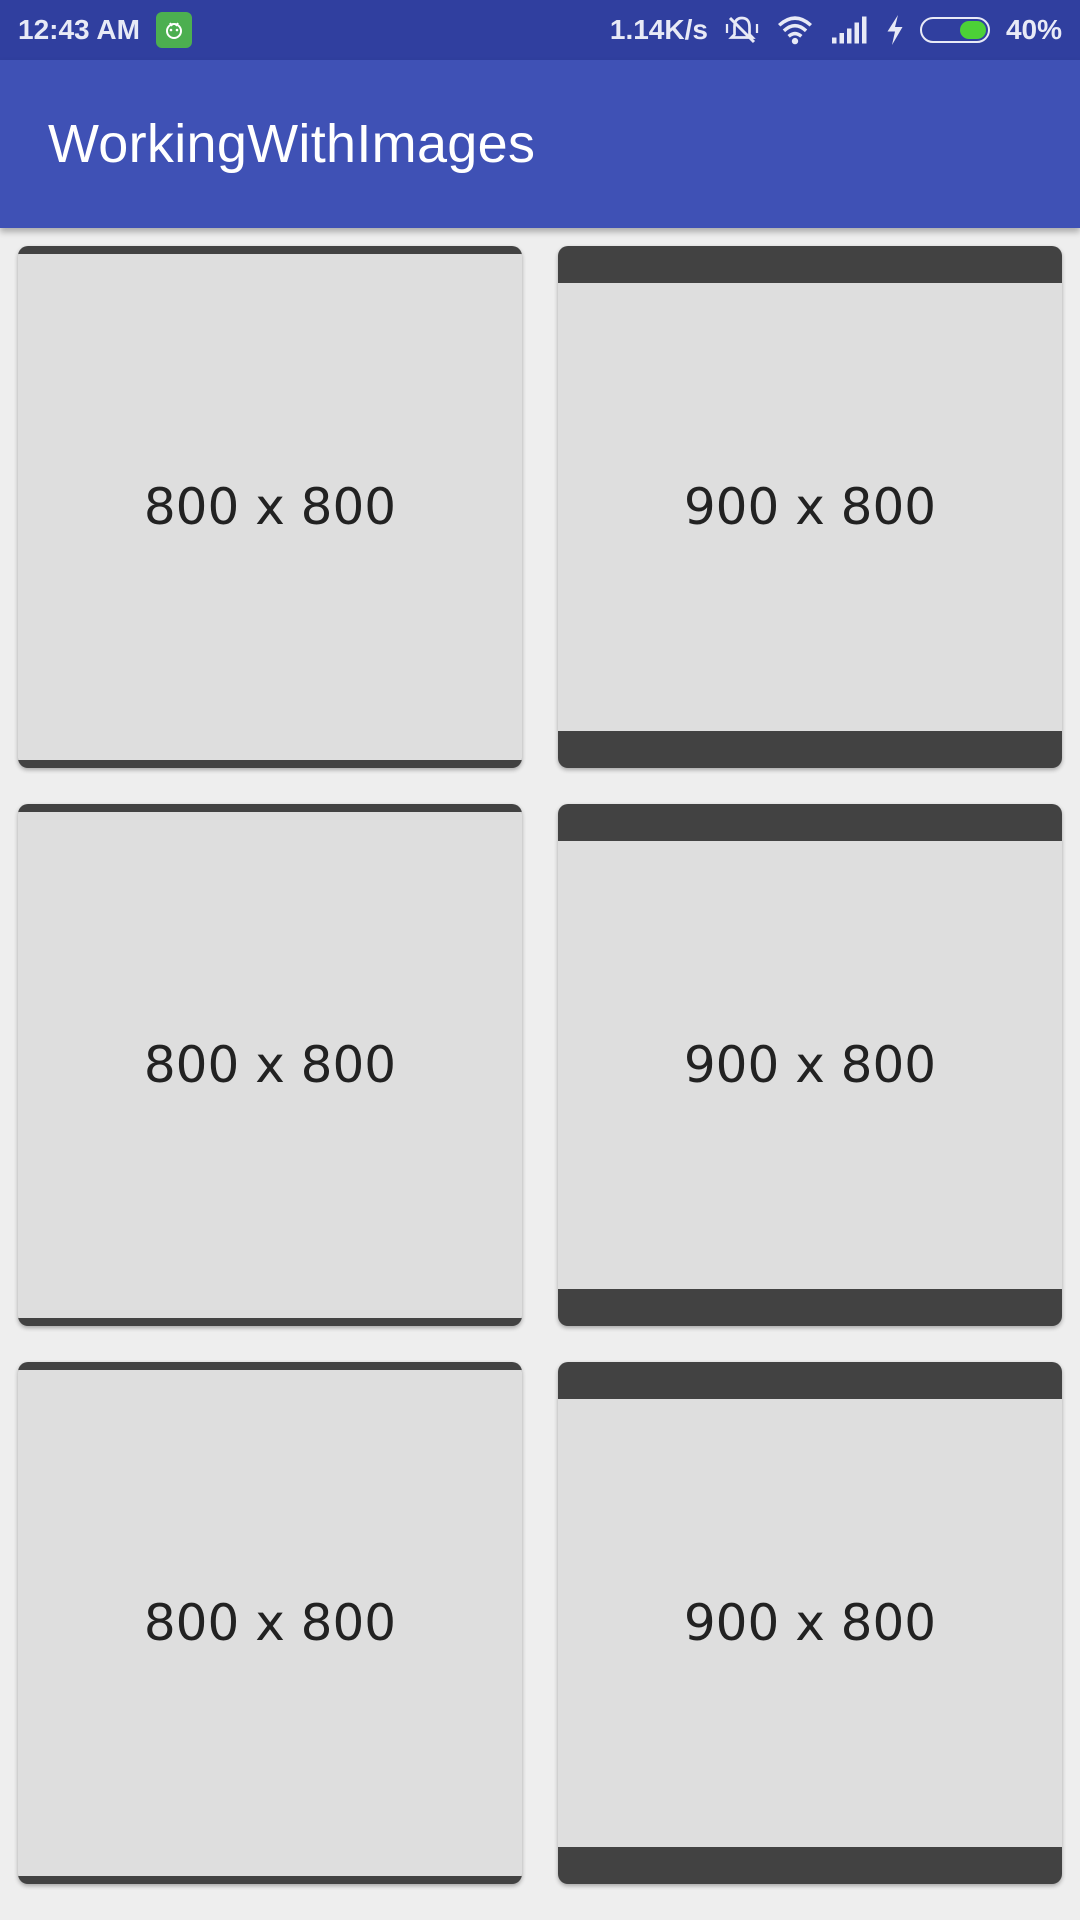 This screenshot has width=1080, height=1920. What do you see at coordinates (540, 144) in the screenshot?
I see `app-bar: WorkingWithImages` at bounding box center [540, 144].